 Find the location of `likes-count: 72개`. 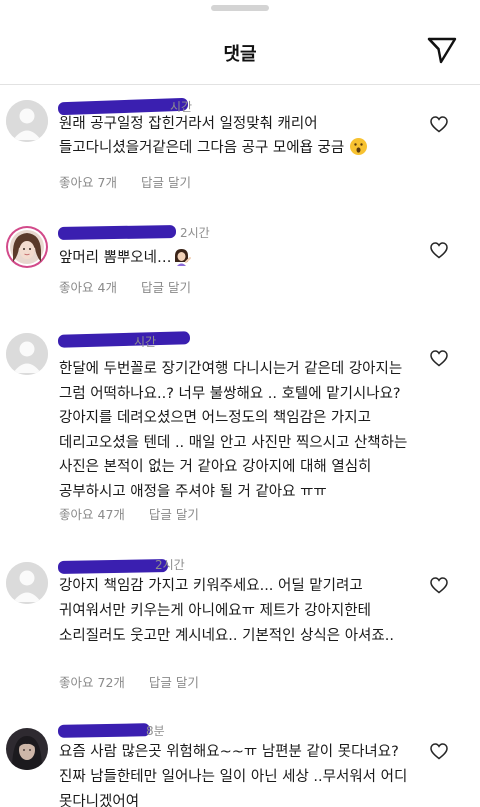

likes-count: 72개 is located at coordinates (111, 681).